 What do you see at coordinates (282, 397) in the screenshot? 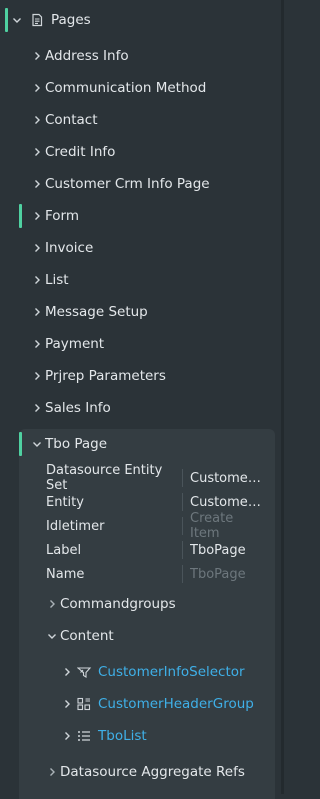
I see `scrollbar` at bounding box center [282, 397].